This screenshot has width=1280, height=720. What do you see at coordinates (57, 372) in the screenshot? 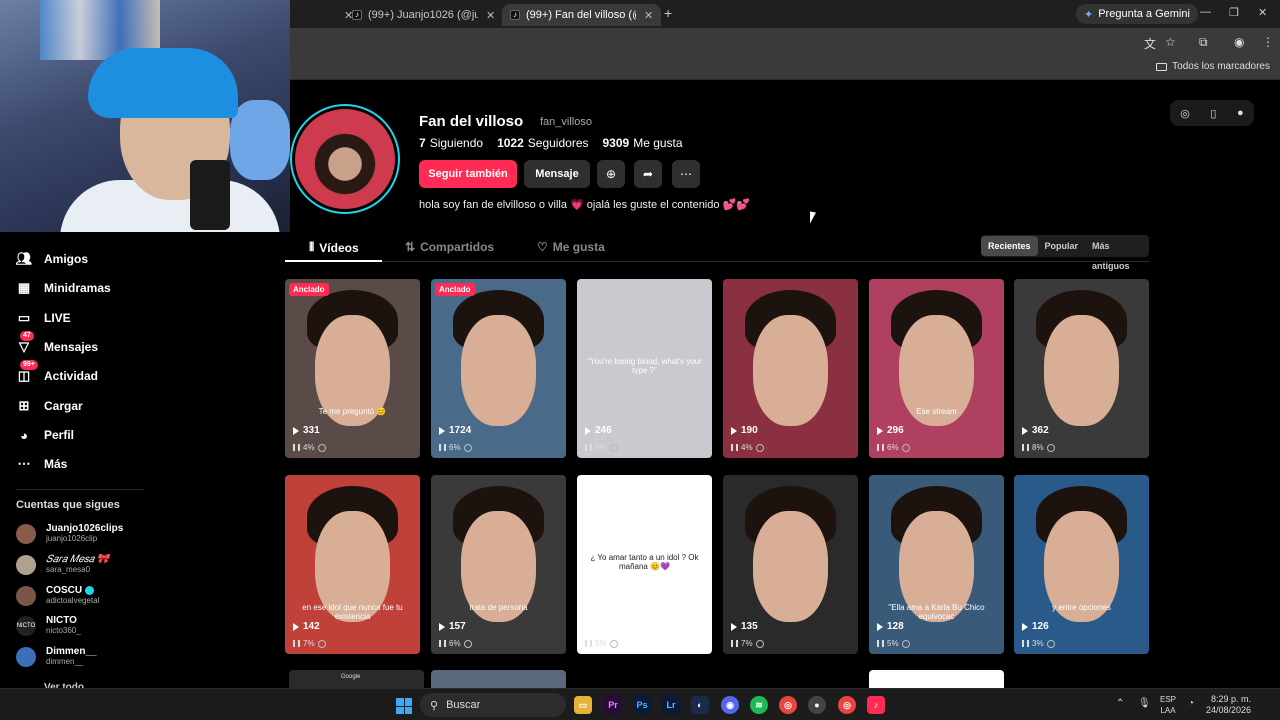
I see `sidebar-item-actividad: ◫ 99+ Actividad` at bounding box center [57, 372].